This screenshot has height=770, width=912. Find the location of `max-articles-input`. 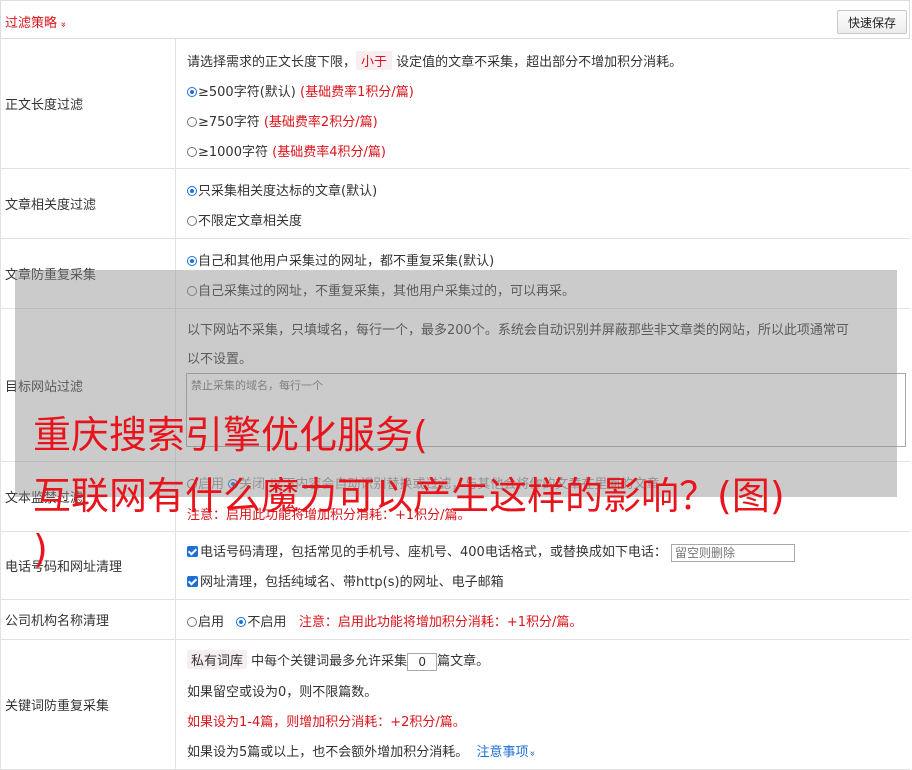

max-articles-input is located at coordinates (422, 661).